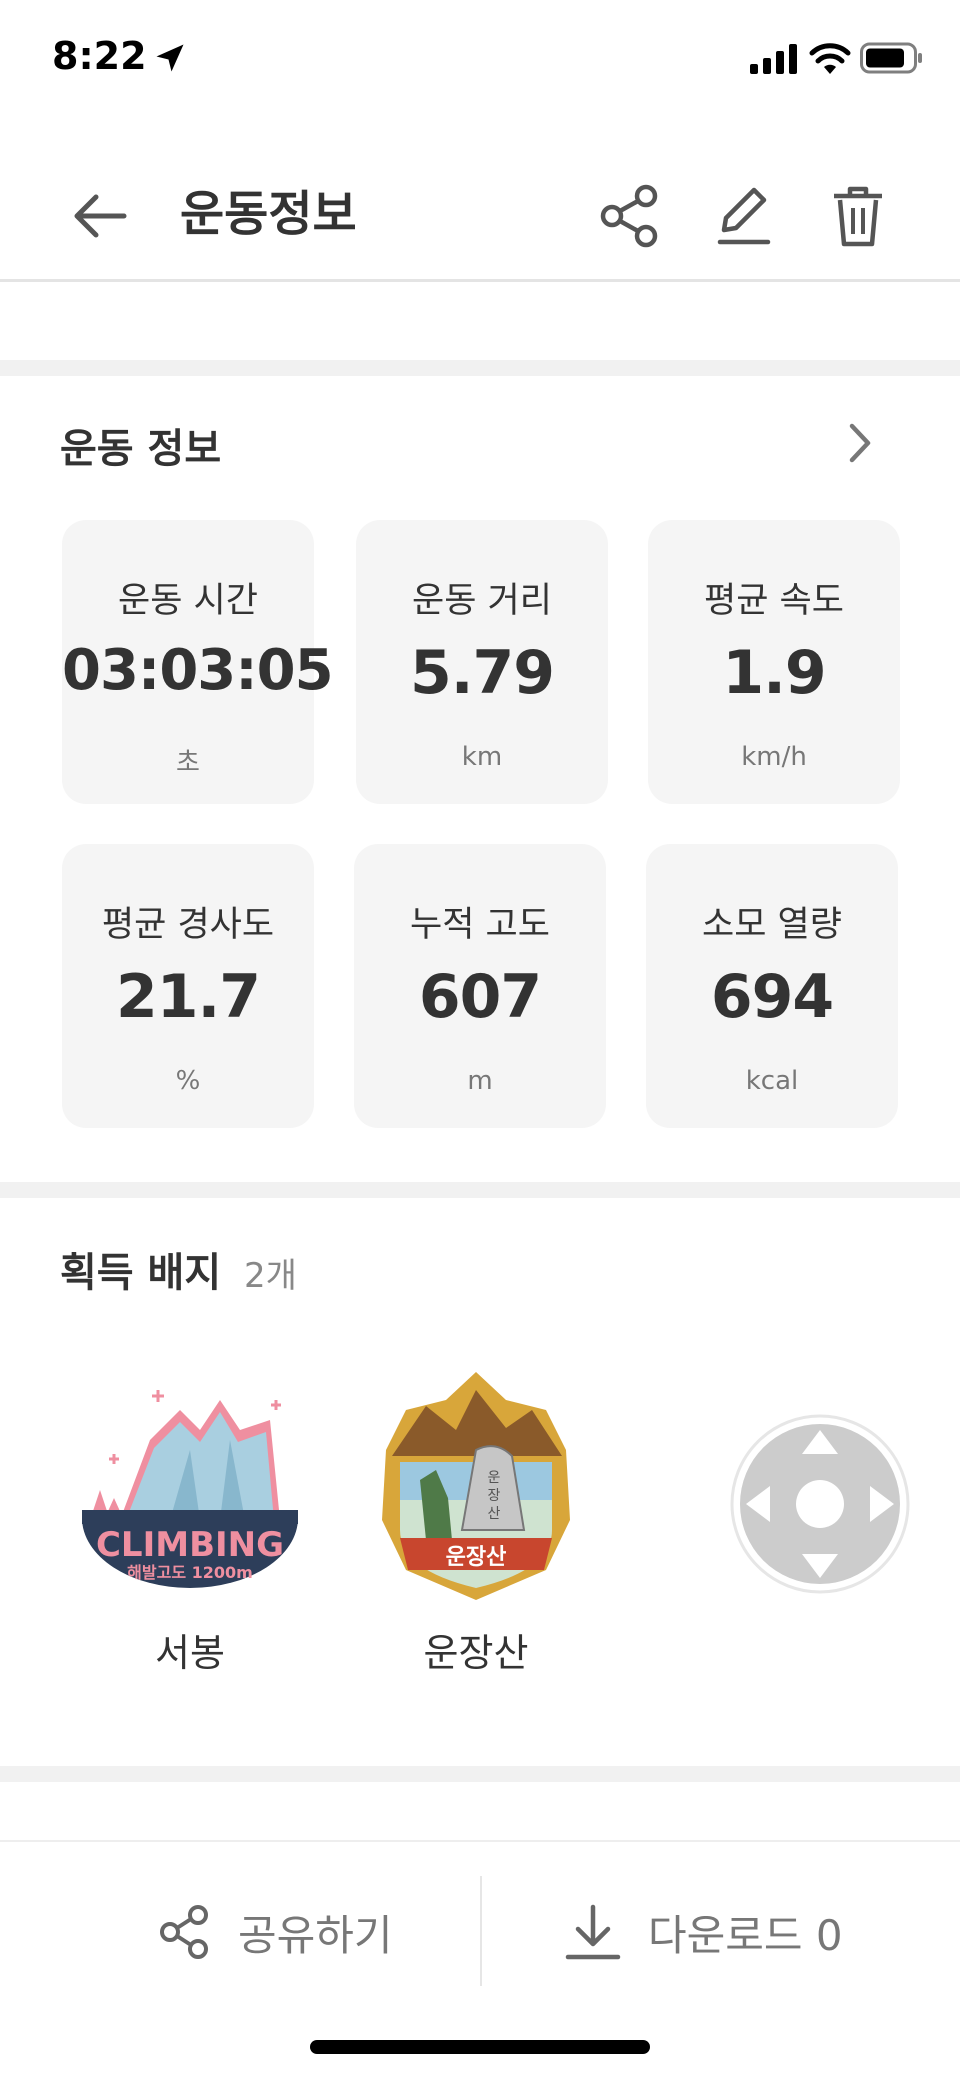 This screenshot has height=2079, width=960. I want to click on stat-label: 누적 고도, so click(480, 925).